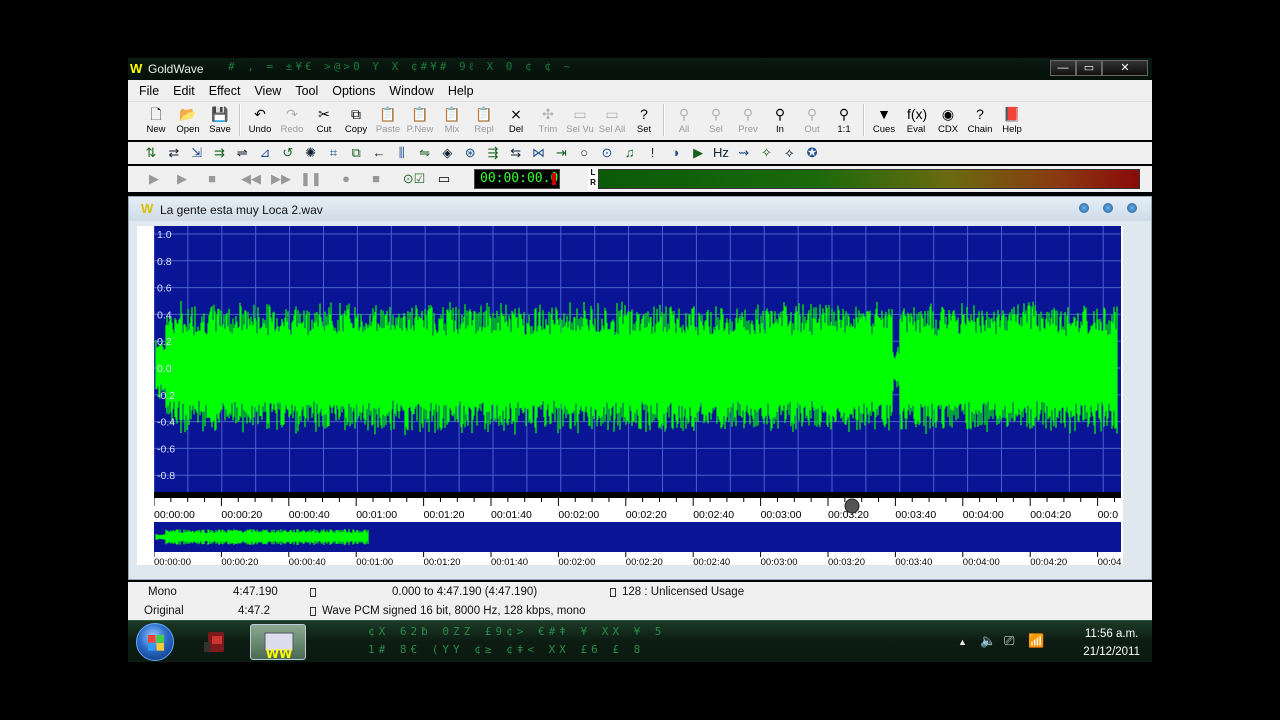  What do you see at coordinates (216, 642) in the screenshot?
I see `taskbar-app-media` at bounding box center [216, 642].